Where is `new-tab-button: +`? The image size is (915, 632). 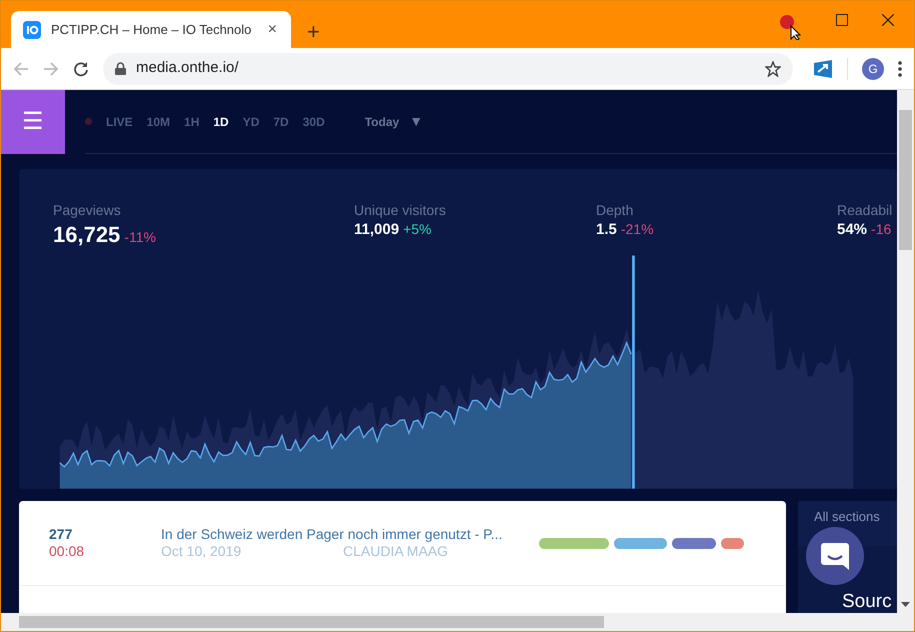 new-tab-button: + is located at coordinates (313, 32).